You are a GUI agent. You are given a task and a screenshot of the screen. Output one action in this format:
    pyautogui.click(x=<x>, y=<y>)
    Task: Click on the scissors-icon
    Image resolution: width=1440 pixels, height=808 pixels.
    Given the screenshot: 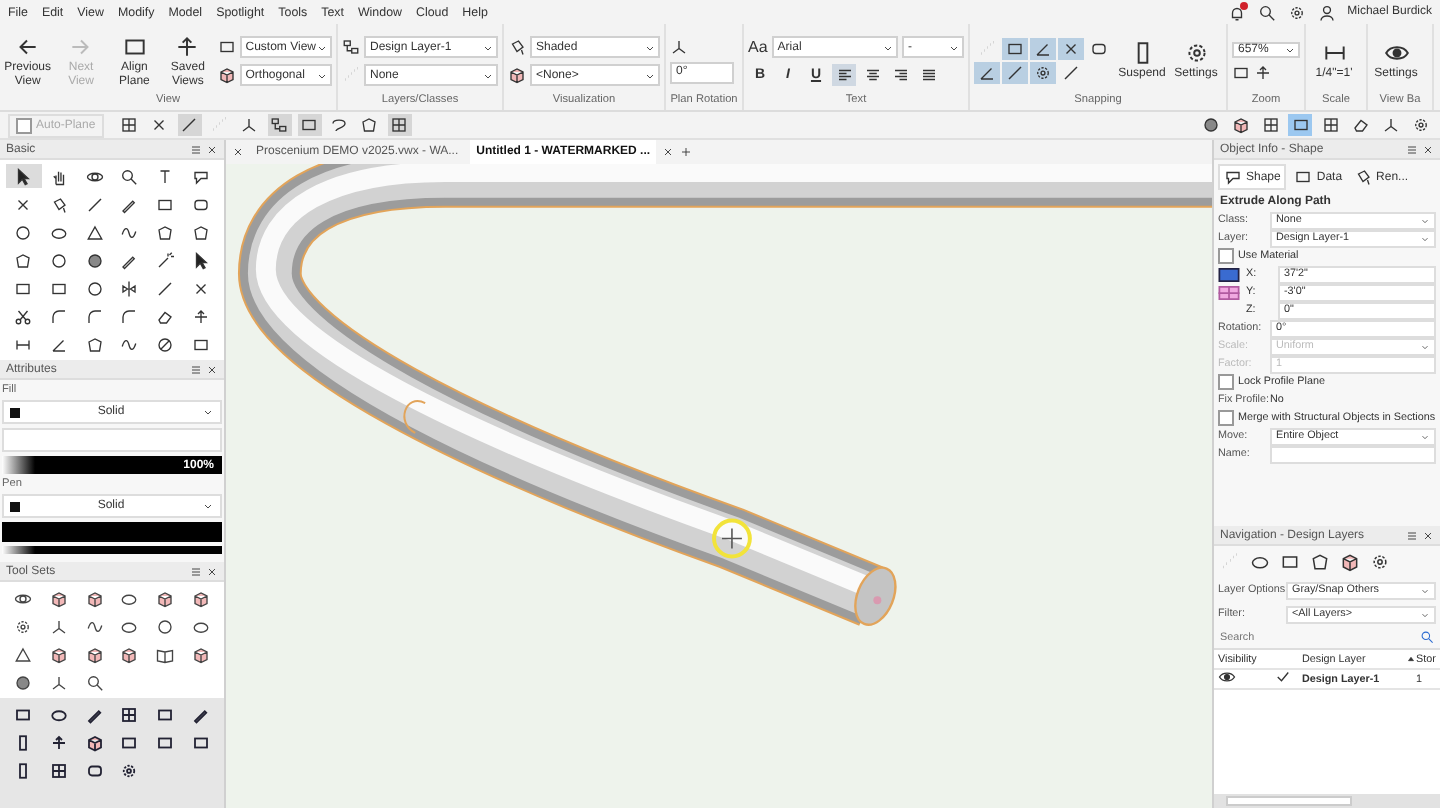 What is the action you would take?
    pyautogui.click(x=23, y=316)
    